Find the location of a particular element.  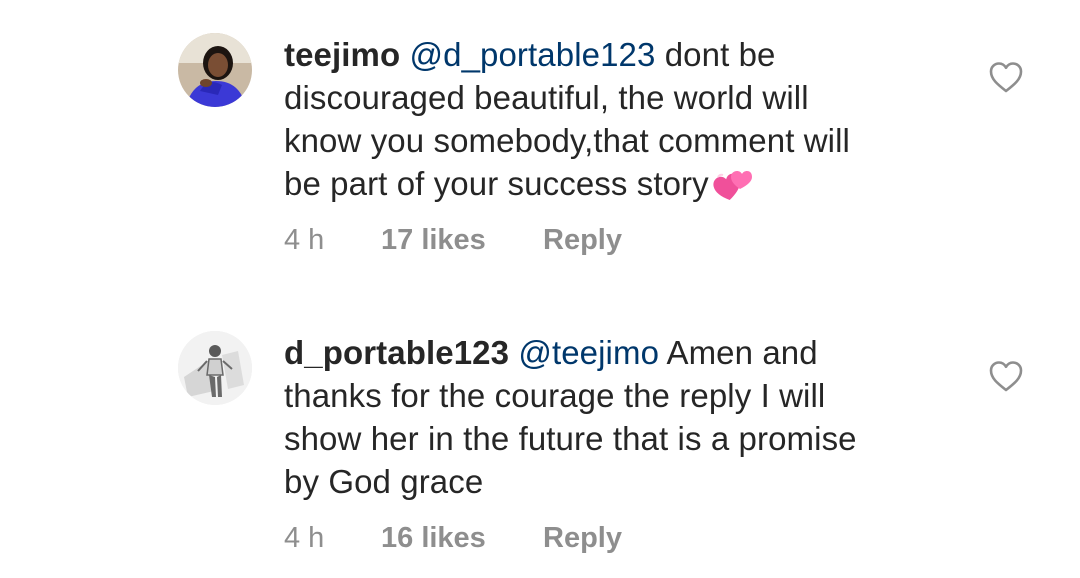

comment-body-line: know you somebody,that comment will is located at coordinates (567, 140).